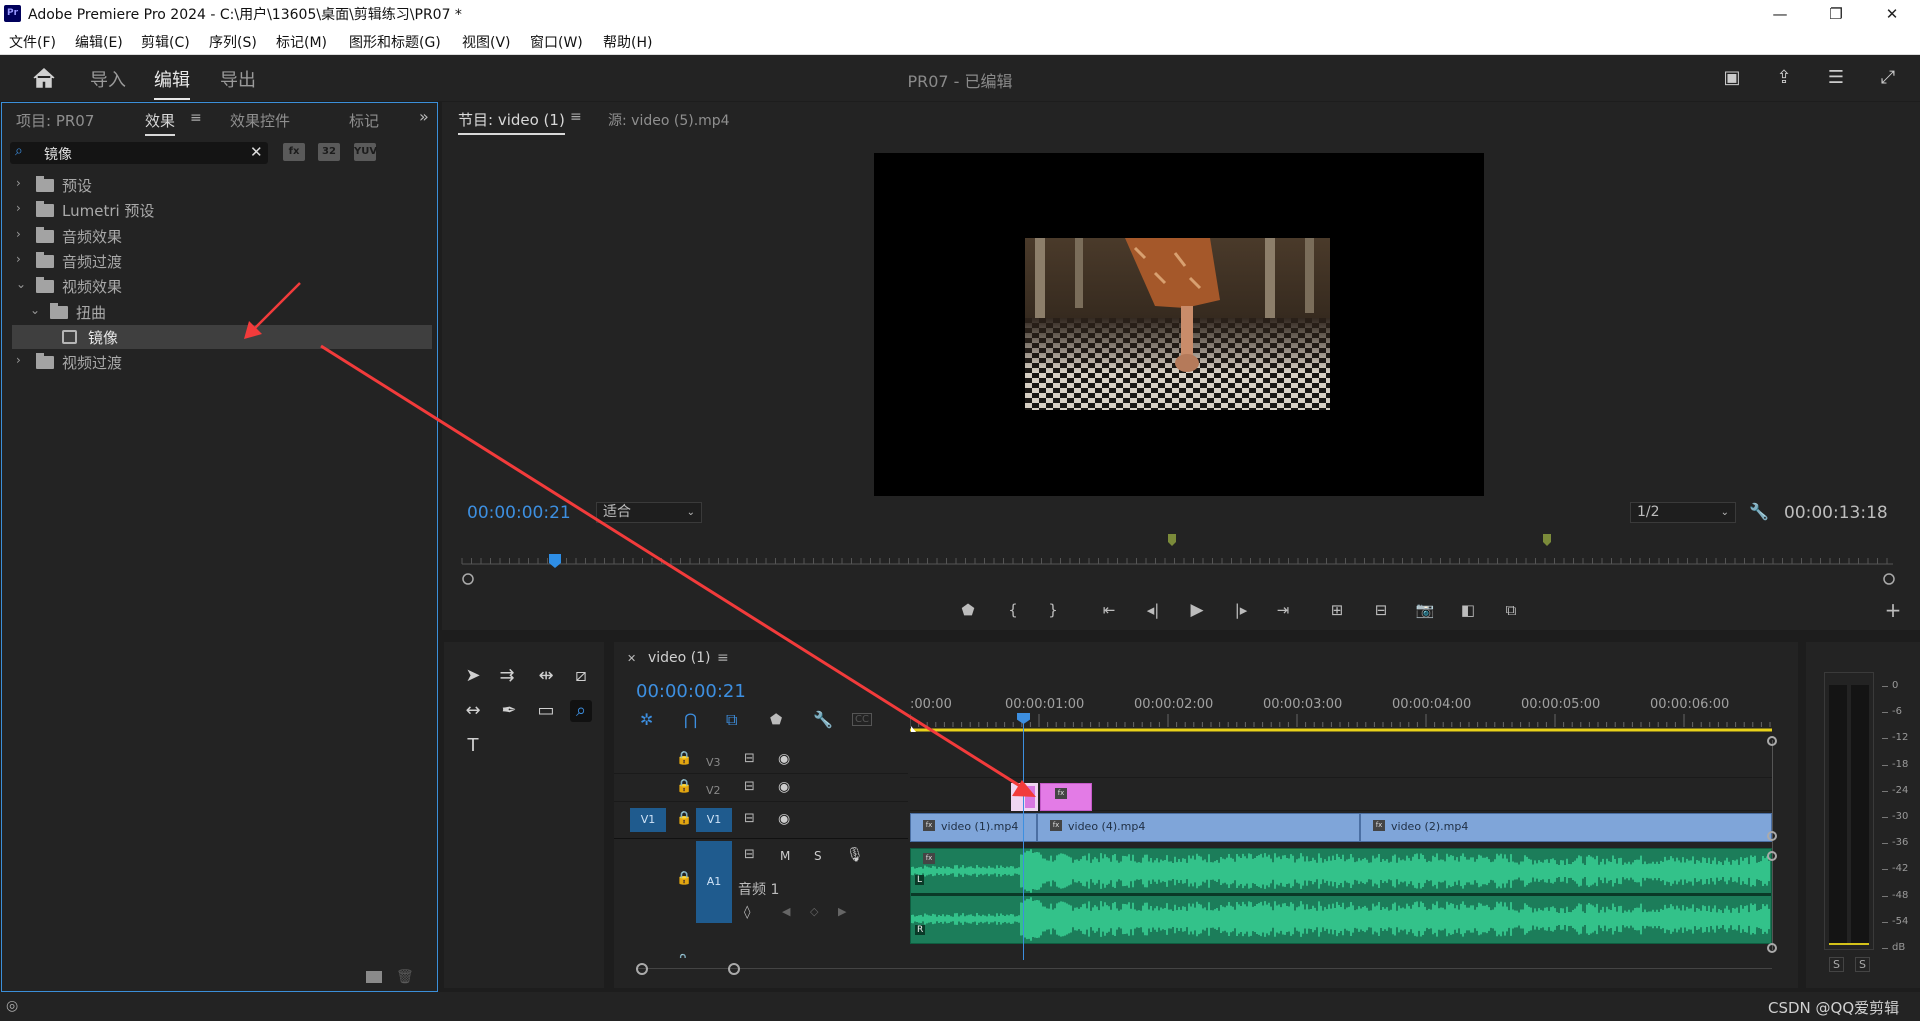  I want to click on tree-item: ⌄ 视频效果, so click(220, 286).